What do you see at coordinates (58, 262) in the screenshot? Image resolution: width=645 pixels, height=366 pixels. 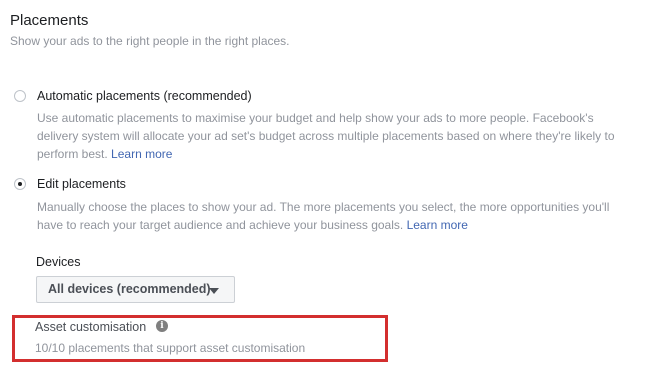 I see `devices-label: Devices` at bounding box center [58, 262].